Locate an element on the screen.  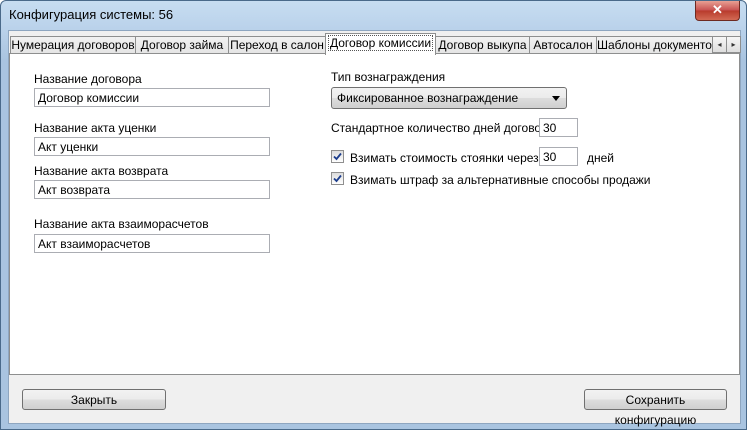
settlement-act-label: Название акта взаиморасчетов is located at coordinates (121, 224).